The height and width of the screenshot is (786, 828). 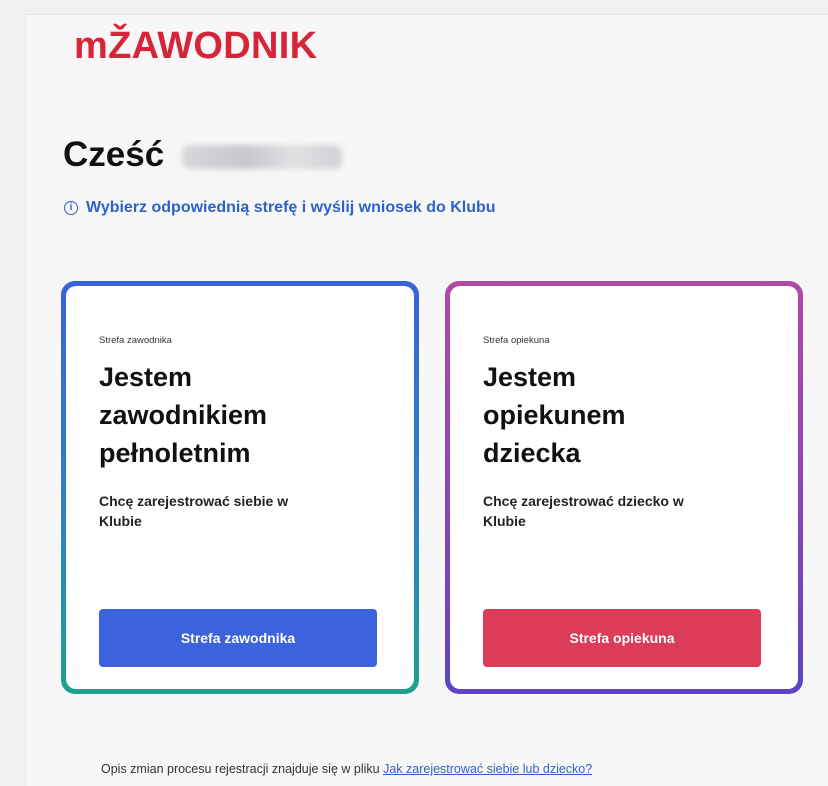 What do you see at coordinates (583, 511) in the screenshot?
I see `guardian-card-description: Chcę zarejestrować dziecko w Klubie` at bounding box center [583, 511].